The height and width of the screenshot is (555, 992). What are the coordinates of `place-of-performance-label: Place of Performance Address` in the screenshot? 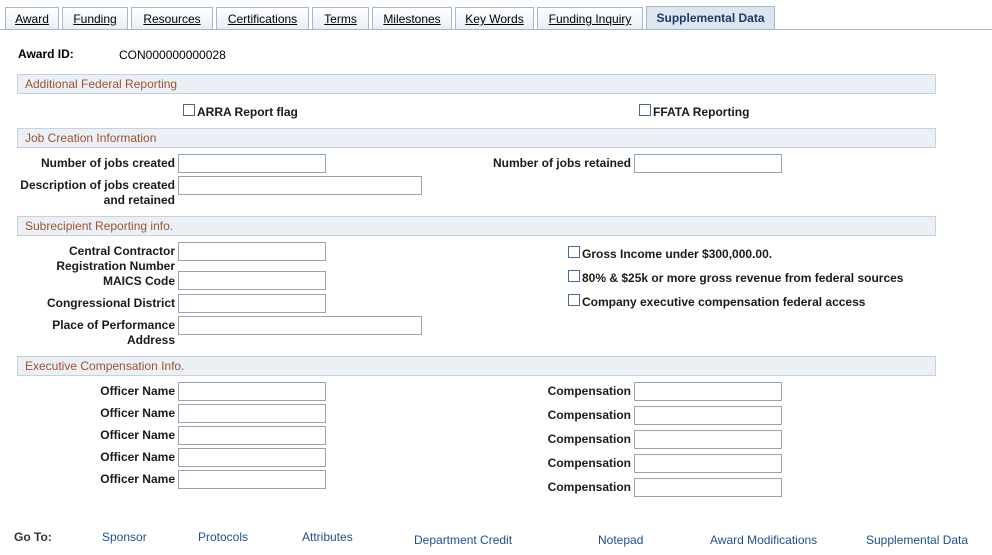 It's located at (92, 333).